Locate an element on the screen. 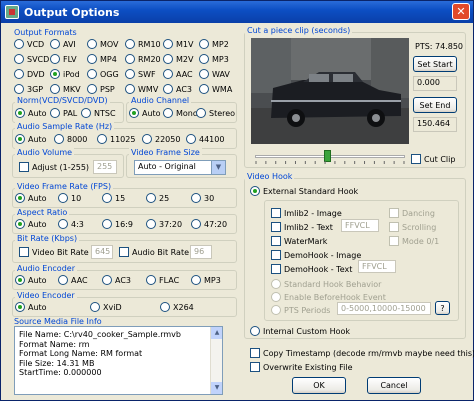 This screenshot has height=401, width=474. format-radio-rm20: RM20 is located at coordinates (143, 59).